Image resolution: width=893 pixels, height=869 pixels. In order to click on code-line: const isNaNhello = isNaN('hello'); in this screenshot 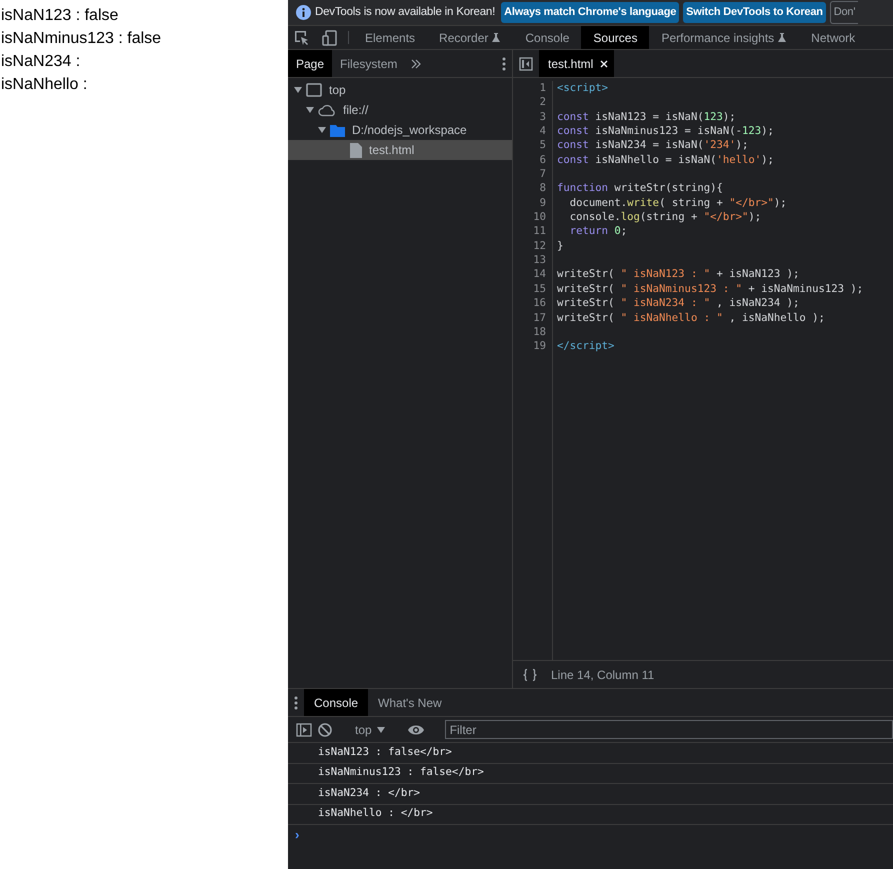, I will do `click(666, 160)`.